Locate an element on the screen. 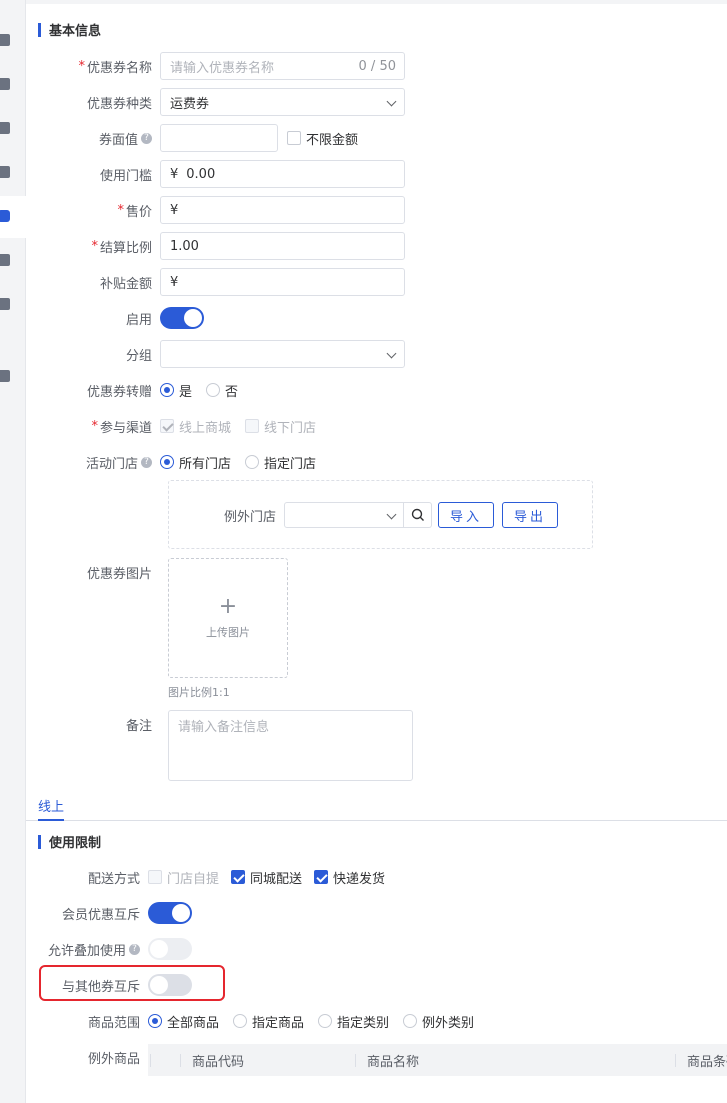 The image size is (727, 1103). coupon-icon is located at coordinates (5, 216).